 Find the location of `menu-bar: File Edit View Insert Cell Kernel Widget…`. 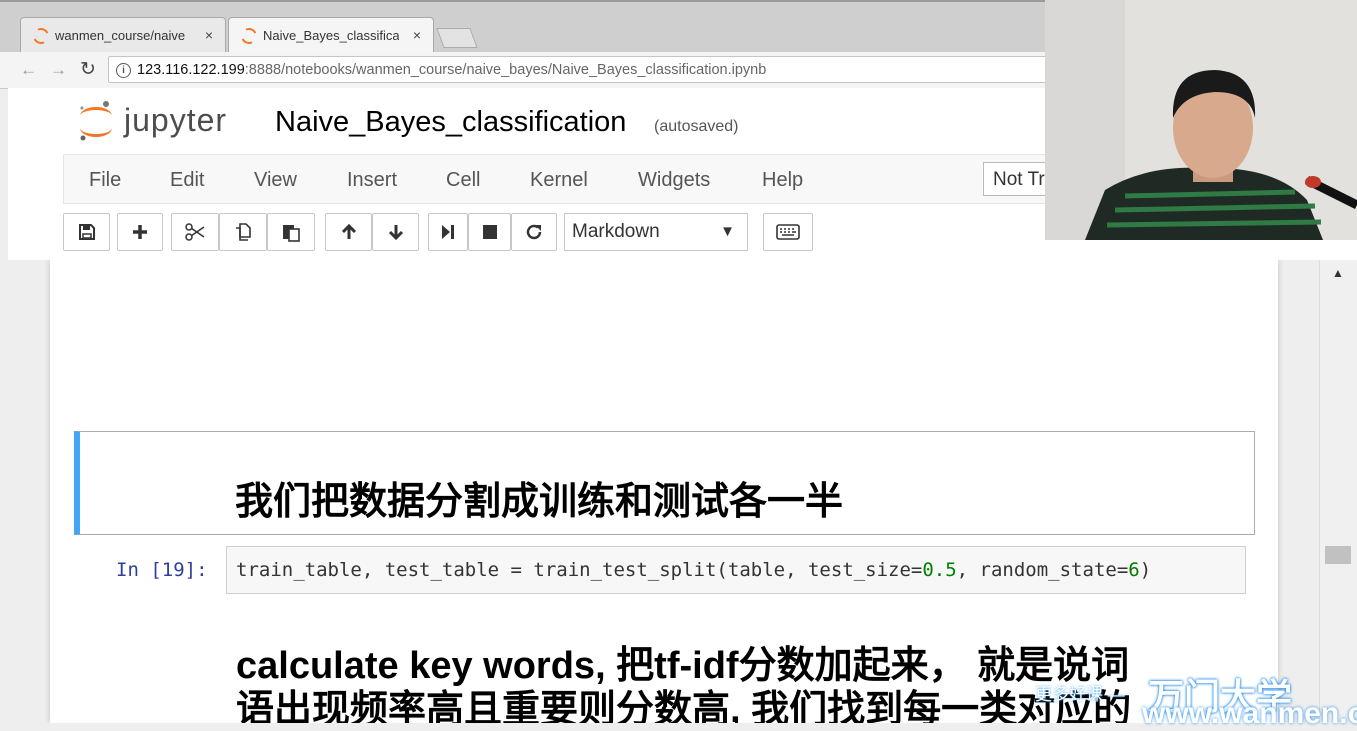

menu-bar: File Edit View Insert Cell Kernel Widget… is located at coordinates (563, 179).